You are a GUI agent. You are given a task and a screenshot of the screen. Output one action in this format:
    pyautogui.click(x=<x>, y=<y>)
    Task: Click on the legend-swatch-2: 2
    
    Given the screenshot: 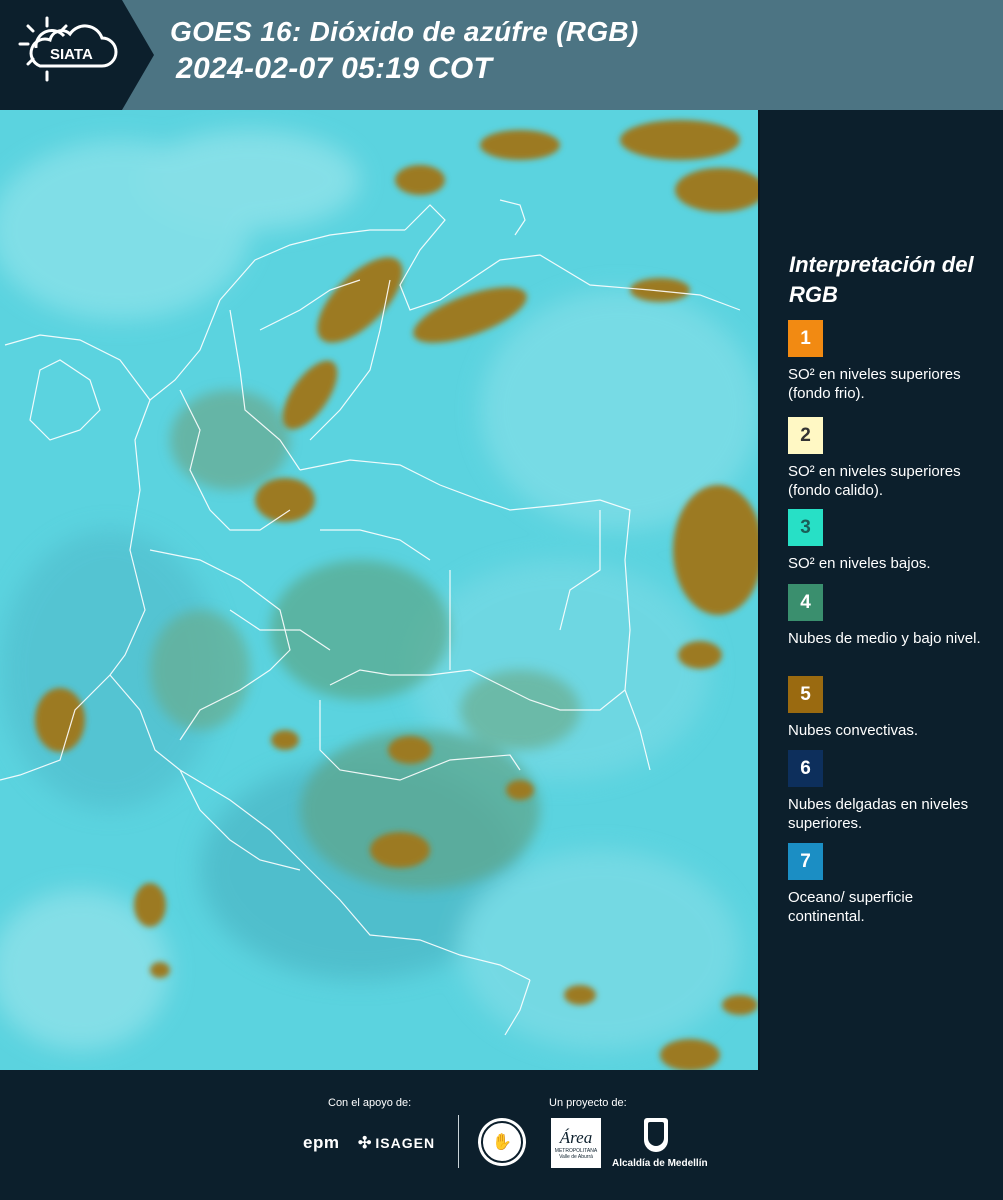 What is the action you would take?
    pyautogui.click(x=805, y=435)
    